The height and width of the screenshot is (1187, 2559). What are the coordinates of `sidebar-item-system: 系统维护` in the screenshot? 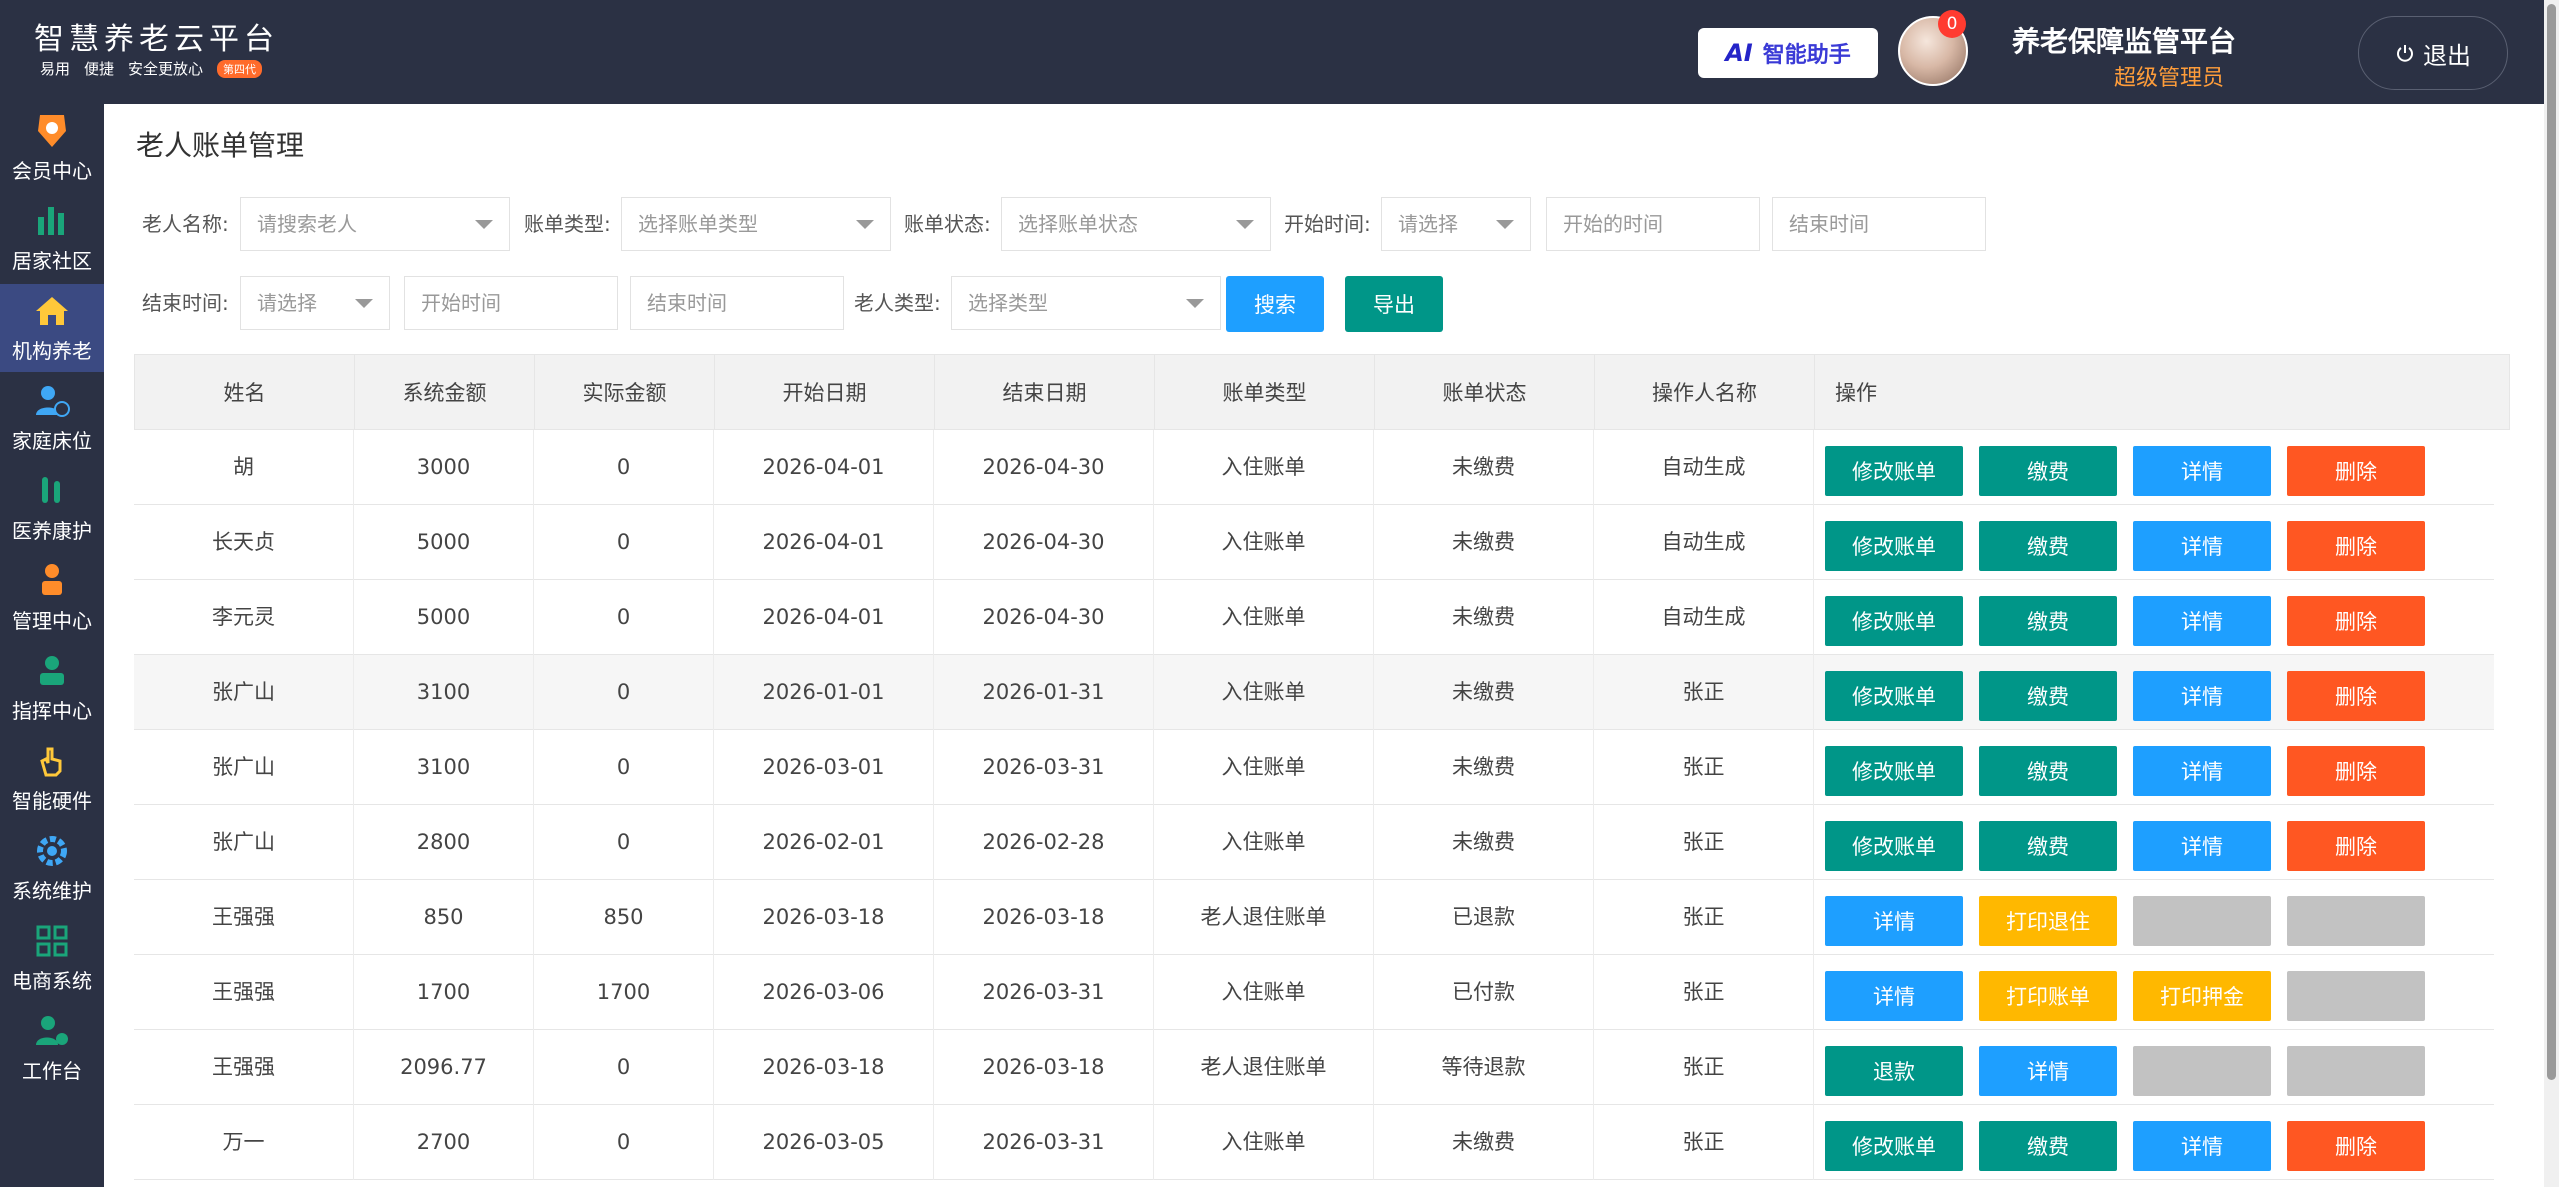 It's located at (52, 868).